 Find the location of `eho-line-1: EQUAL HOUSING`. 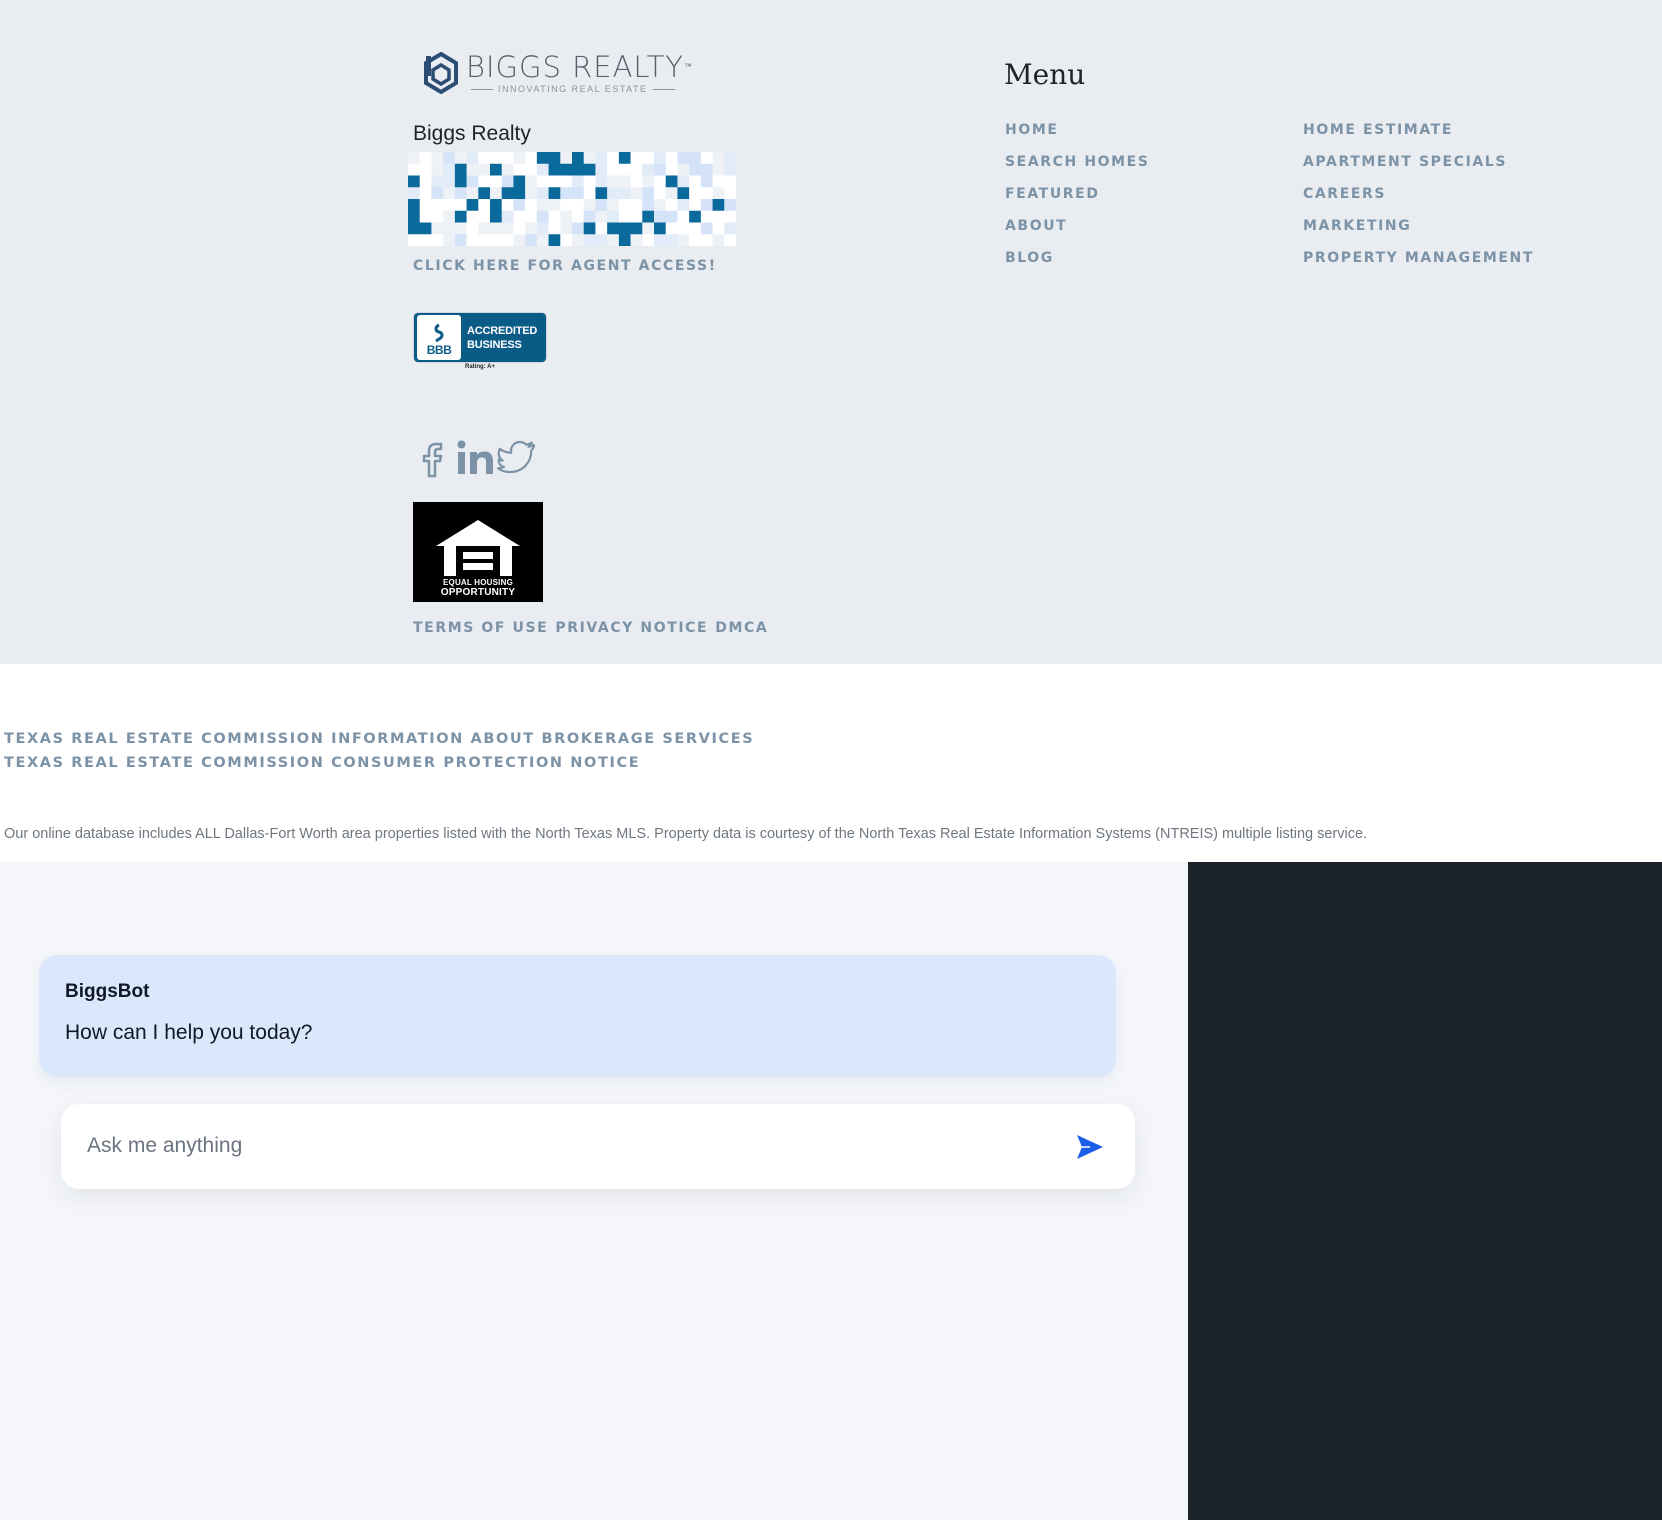

eho-line-1: EQUAL HOUSING is located at coordinates (477, 582).